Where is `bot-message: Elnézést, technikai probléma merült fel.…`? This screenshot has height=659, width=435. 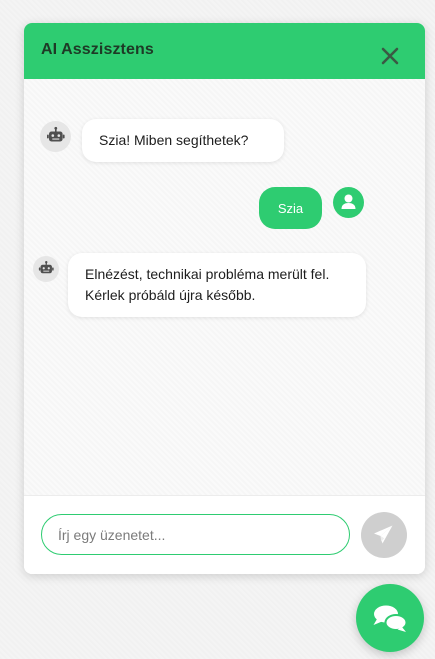 bot-message: Elnézést, technikai probléma merült fel.… is located at coordinates (217, 285).